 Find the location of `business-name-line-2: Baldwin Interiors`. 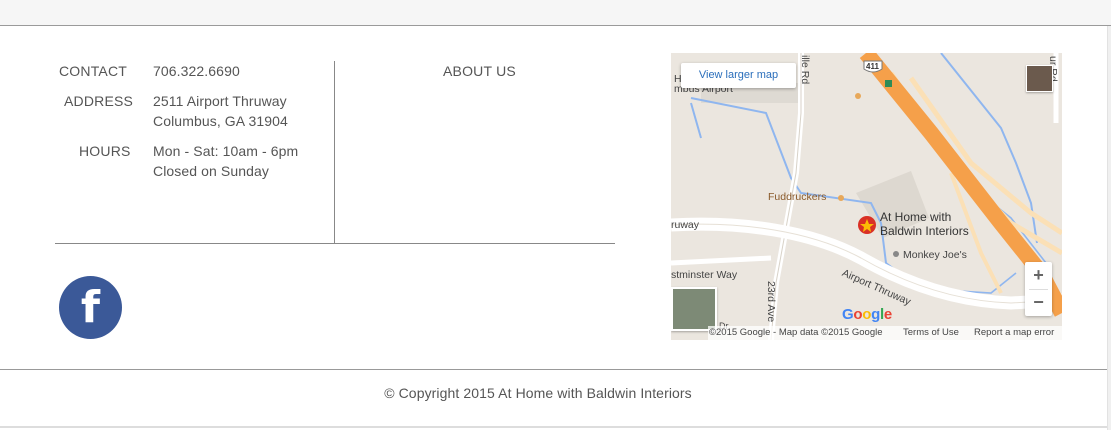

business-name-line-2: Baldwin Interiors is located at coordinates (924, 231).